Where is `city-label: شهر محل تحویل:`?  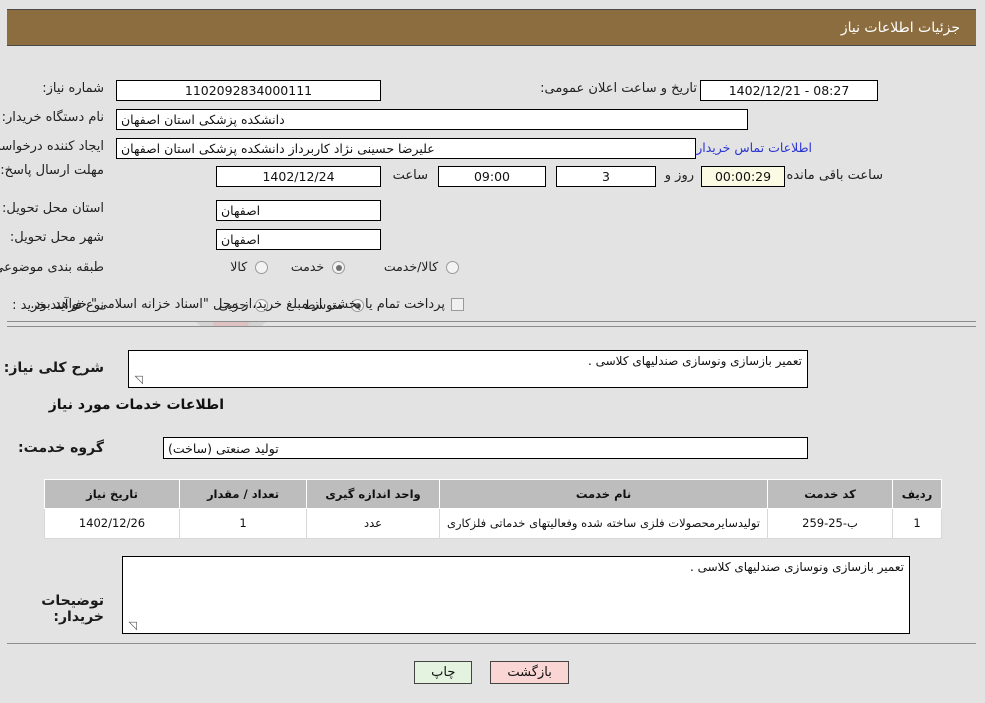 city-label: شهر محل تحویل: is located at coordinates (57, 237).